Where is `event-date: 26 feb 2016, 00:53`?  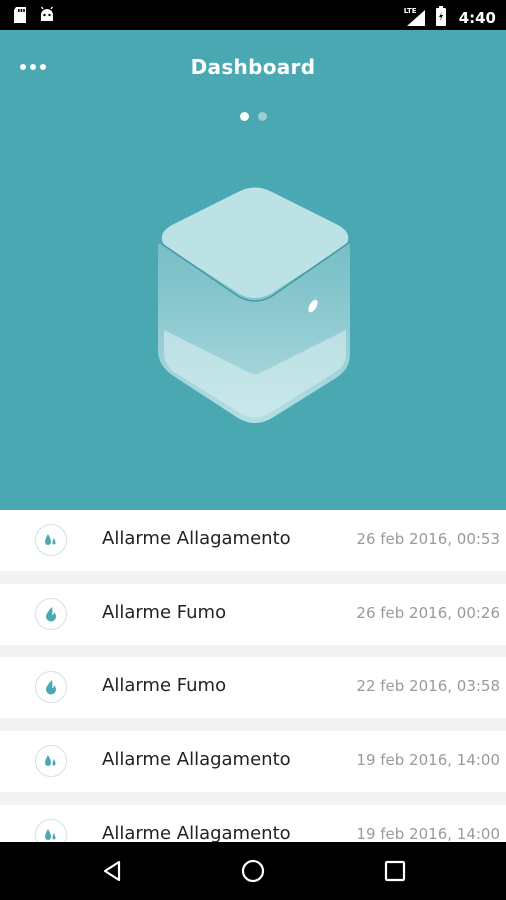
event-date: 26 feb 2016, 00:53 is located at coordinates (428, 539).